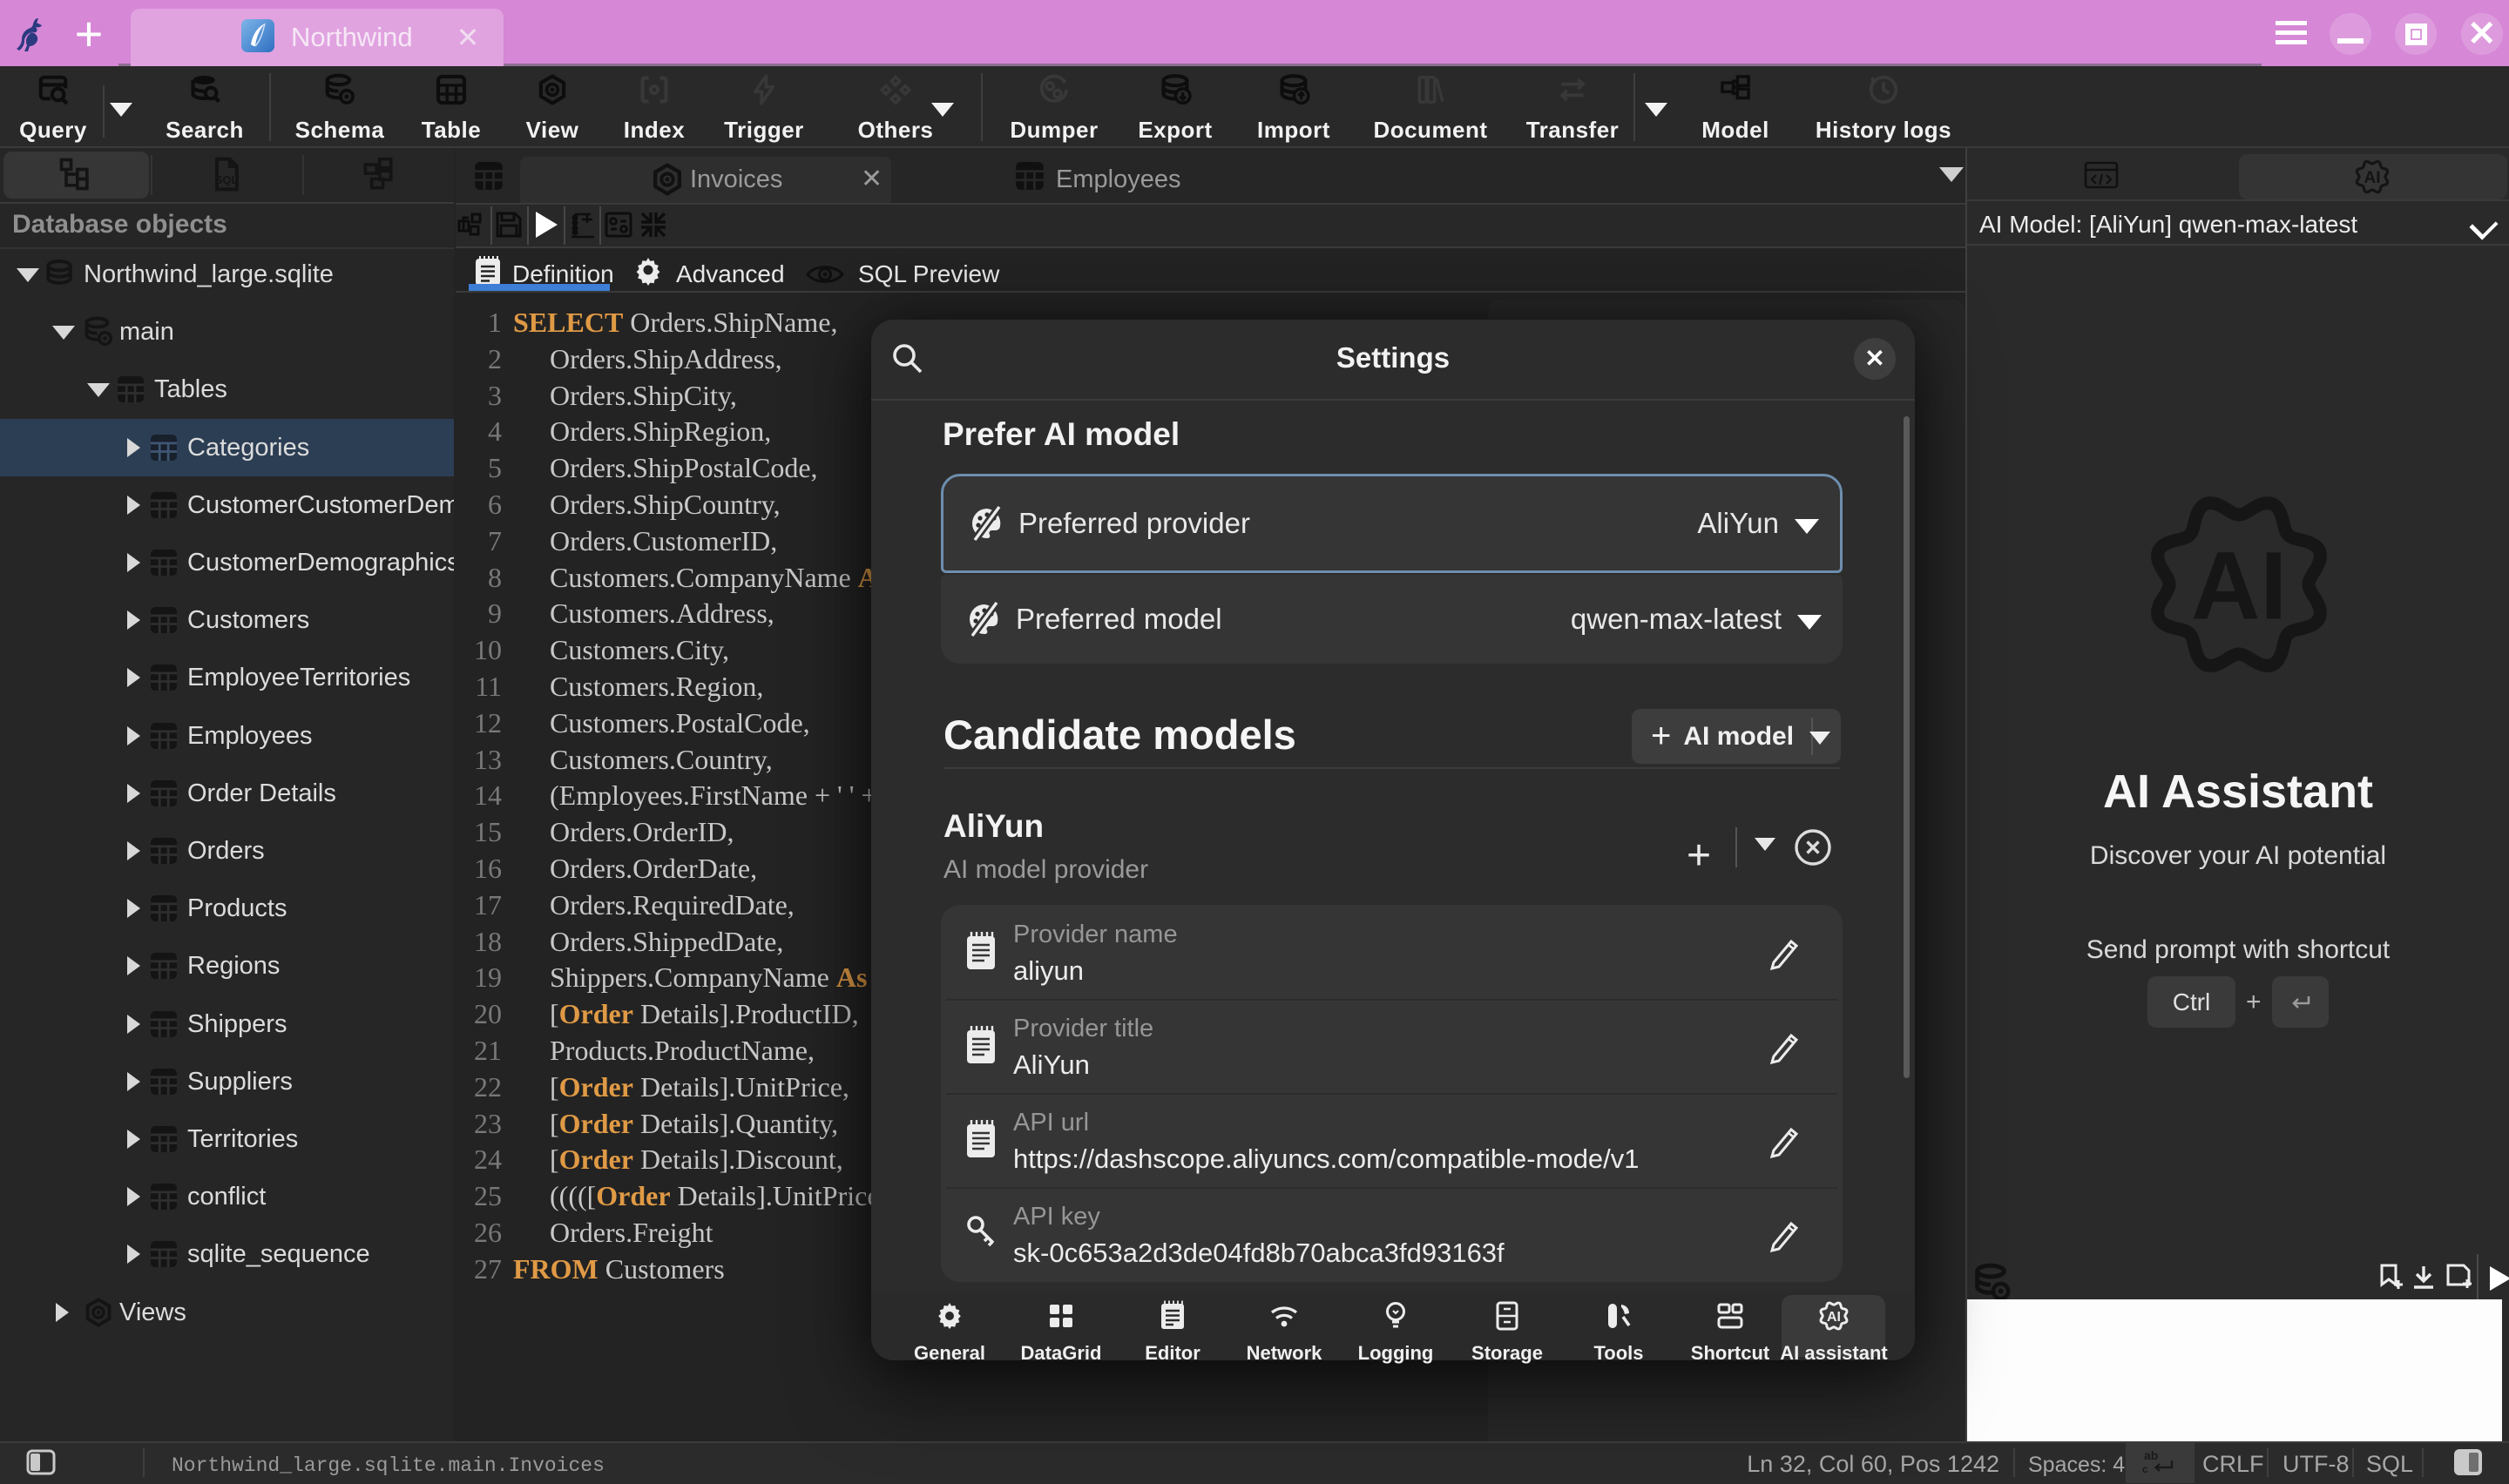 The image size is (2509, 1484). Describe the element at coordinates (227, 179) in the screenshot. I see `svg-text: SQL` at that location.